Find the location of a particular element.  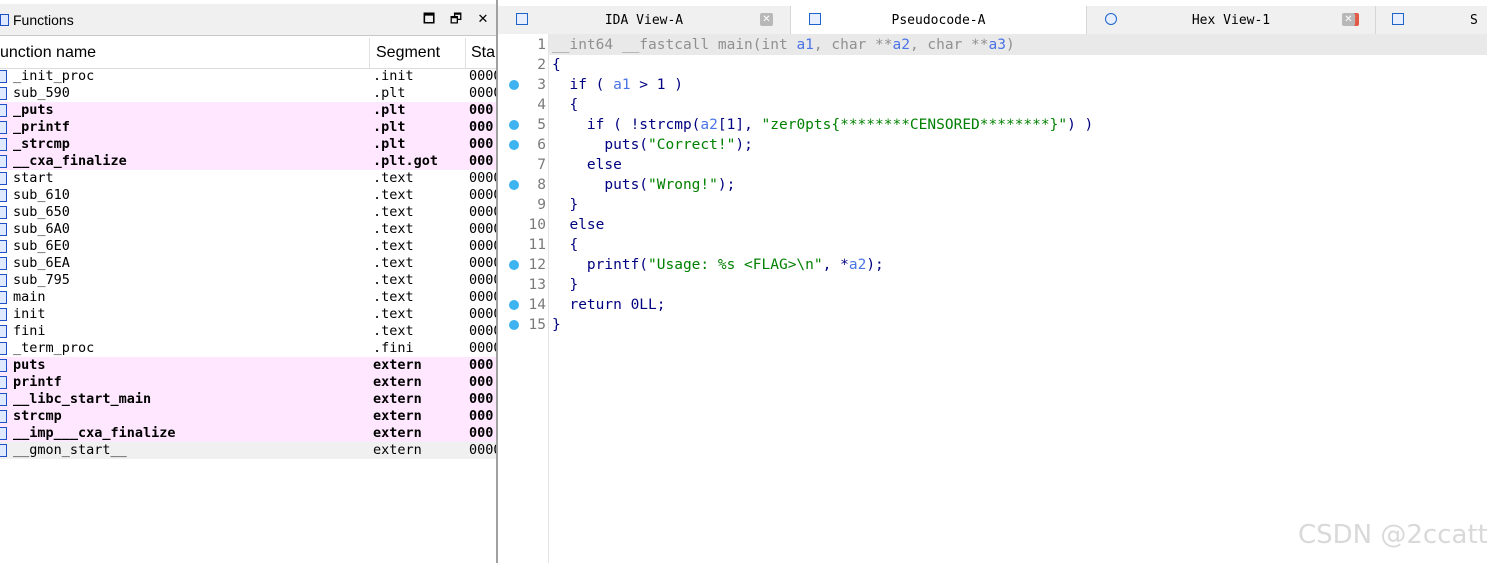

function-name: __cxa_finalize is located at coordinates (70, 161).